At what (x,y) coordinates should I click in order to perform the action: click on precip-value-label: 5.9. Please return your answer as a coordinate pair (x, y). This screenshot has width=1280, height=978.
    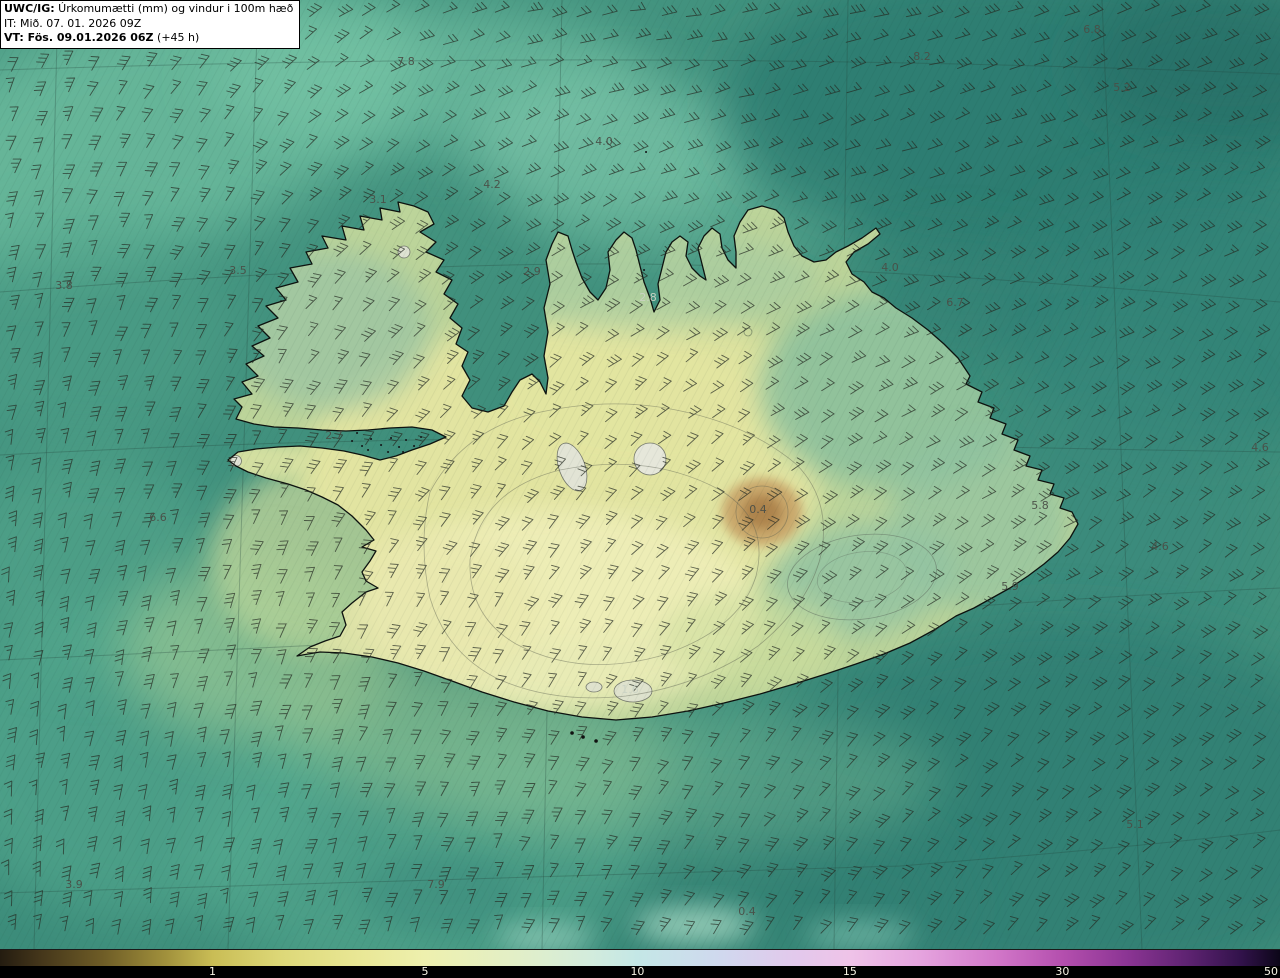
    Looking at the image, I should click on (1010, 586).